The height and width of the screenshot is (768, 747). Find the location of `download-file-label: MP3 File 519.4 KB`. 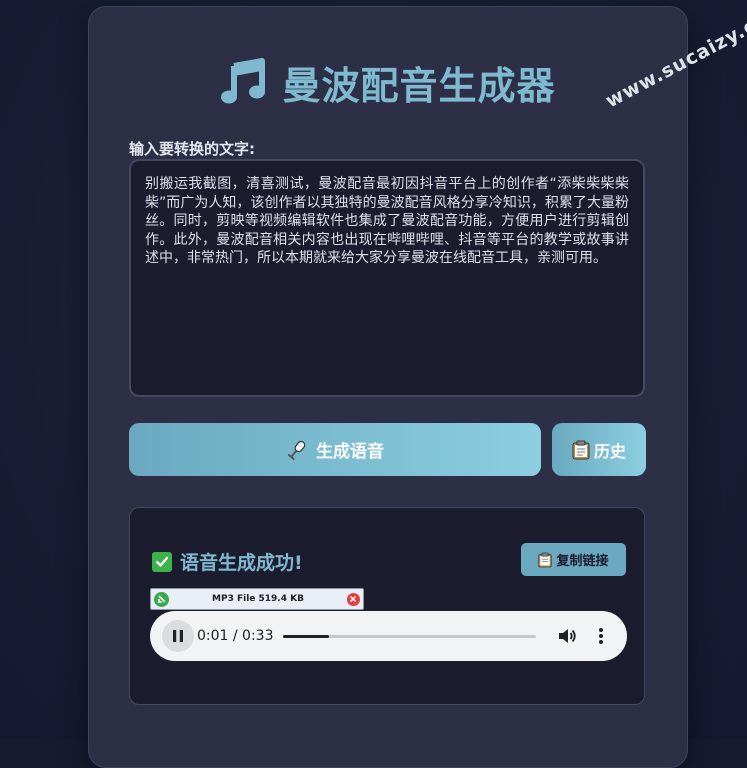

download-file-label: MP3 File 519.4 KB is located at coordinates (258, 599).